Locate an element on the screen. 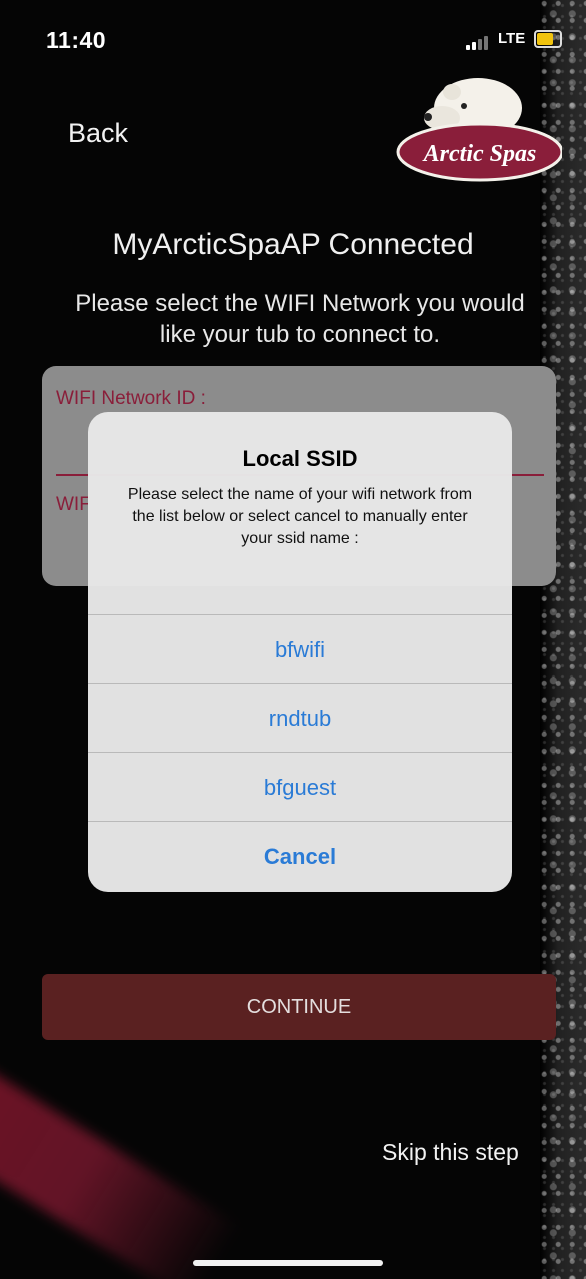  alert-title: Local SSID is located at coordinates (300, 458).